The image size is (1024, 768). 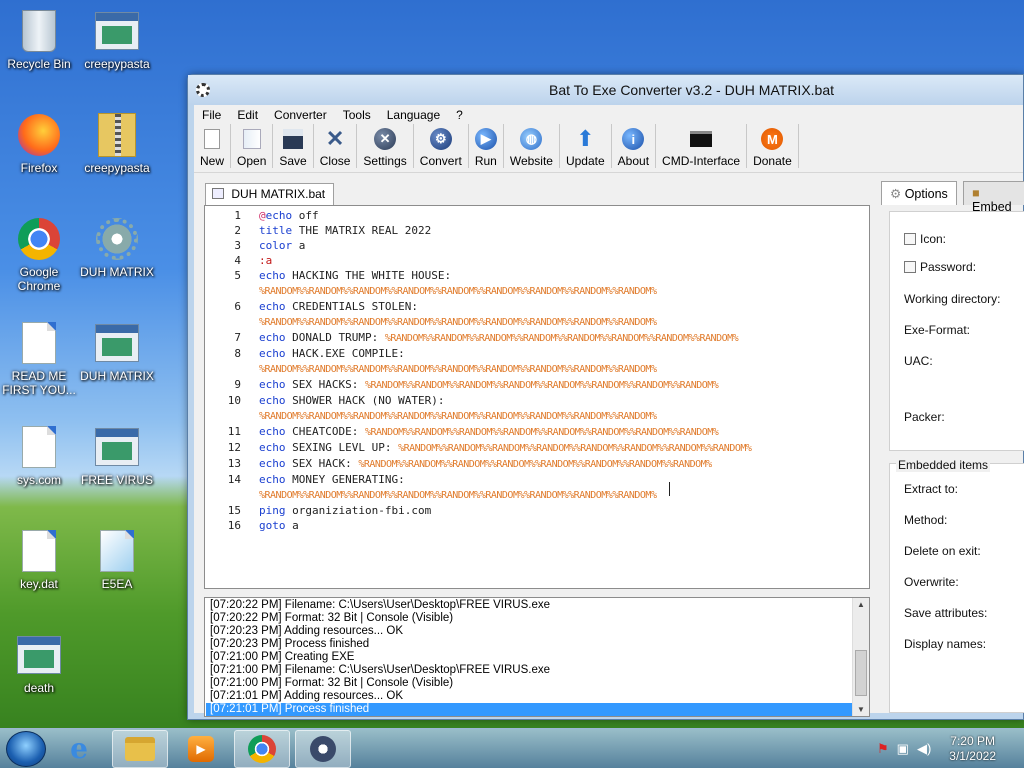 I want to click on icon-option: Icon:, so click(x=925, y=239).